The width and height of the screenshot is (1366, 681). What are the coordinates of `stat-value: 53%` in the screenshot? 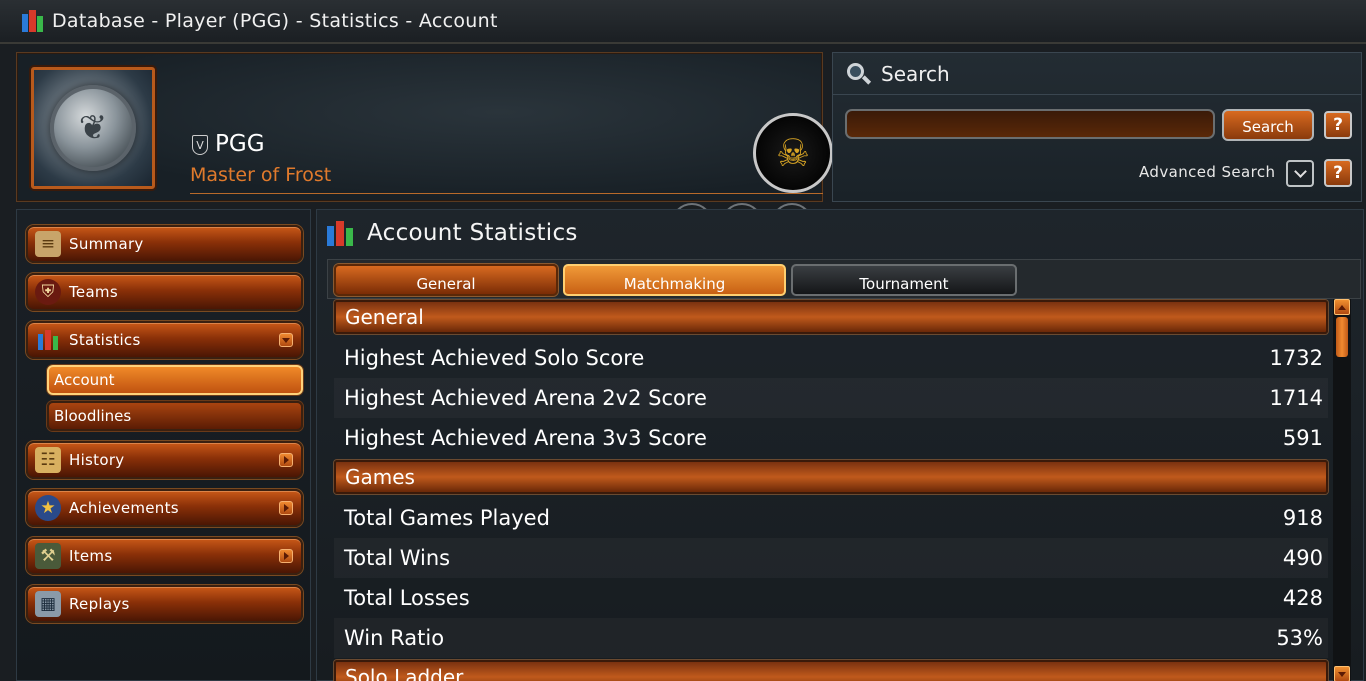 It's located at (1299, 638).